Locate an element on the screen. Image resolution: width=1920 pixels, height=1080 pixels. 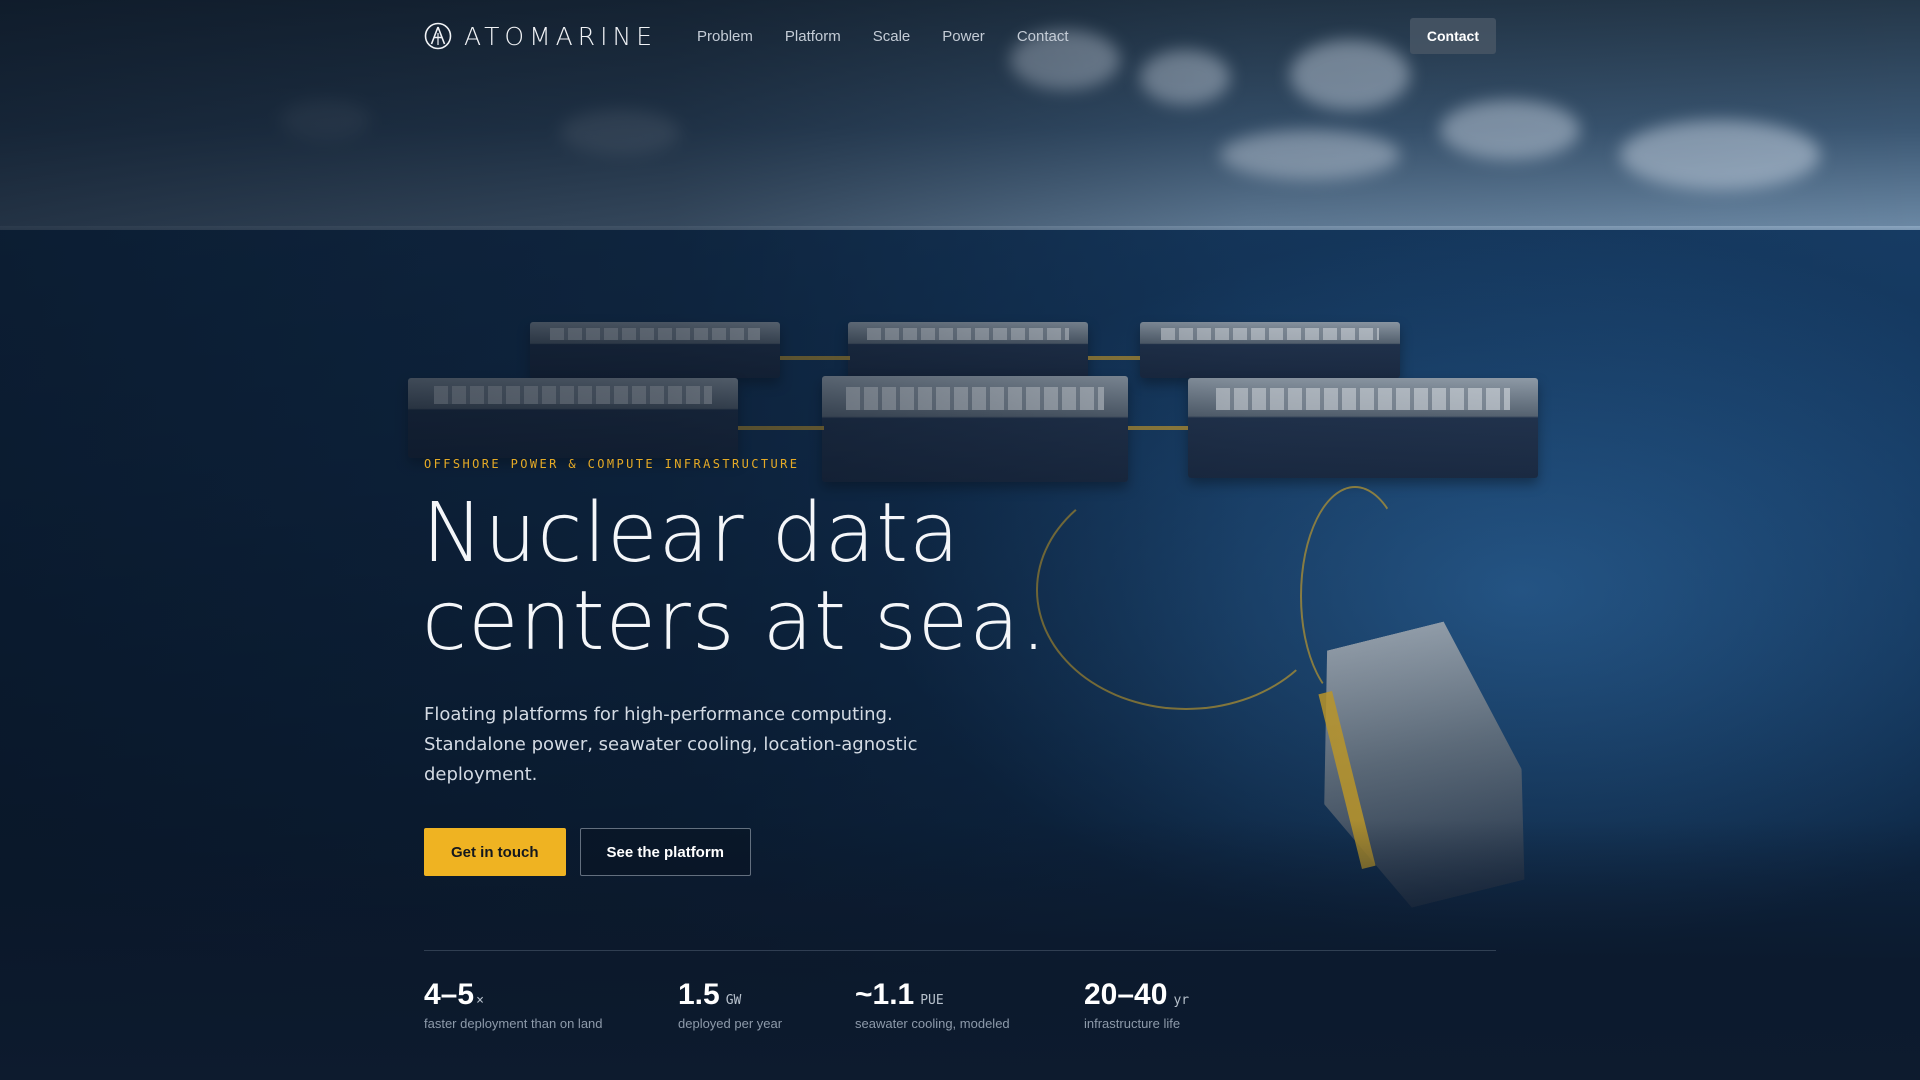
hero-headline: Nuclear data centers at sea. is located at coordinates (822, 578).